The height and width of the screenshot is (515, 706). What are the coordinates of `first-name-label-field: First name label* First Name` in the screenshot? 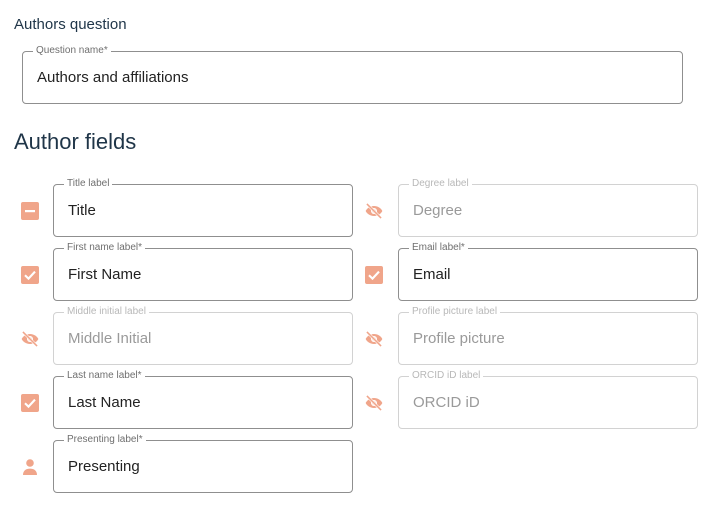 It's located at (203, 271).